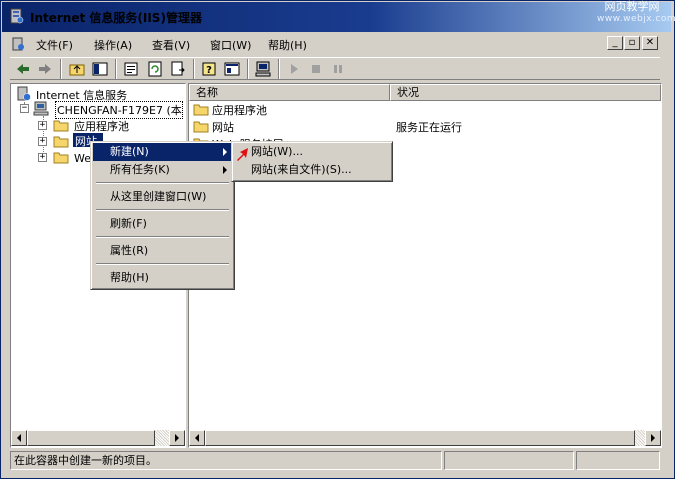  What do you see at coordinates (239, 110) in the screenshot?
I see `list-row-name: 应用程序池` at bounding box center [239, 110].